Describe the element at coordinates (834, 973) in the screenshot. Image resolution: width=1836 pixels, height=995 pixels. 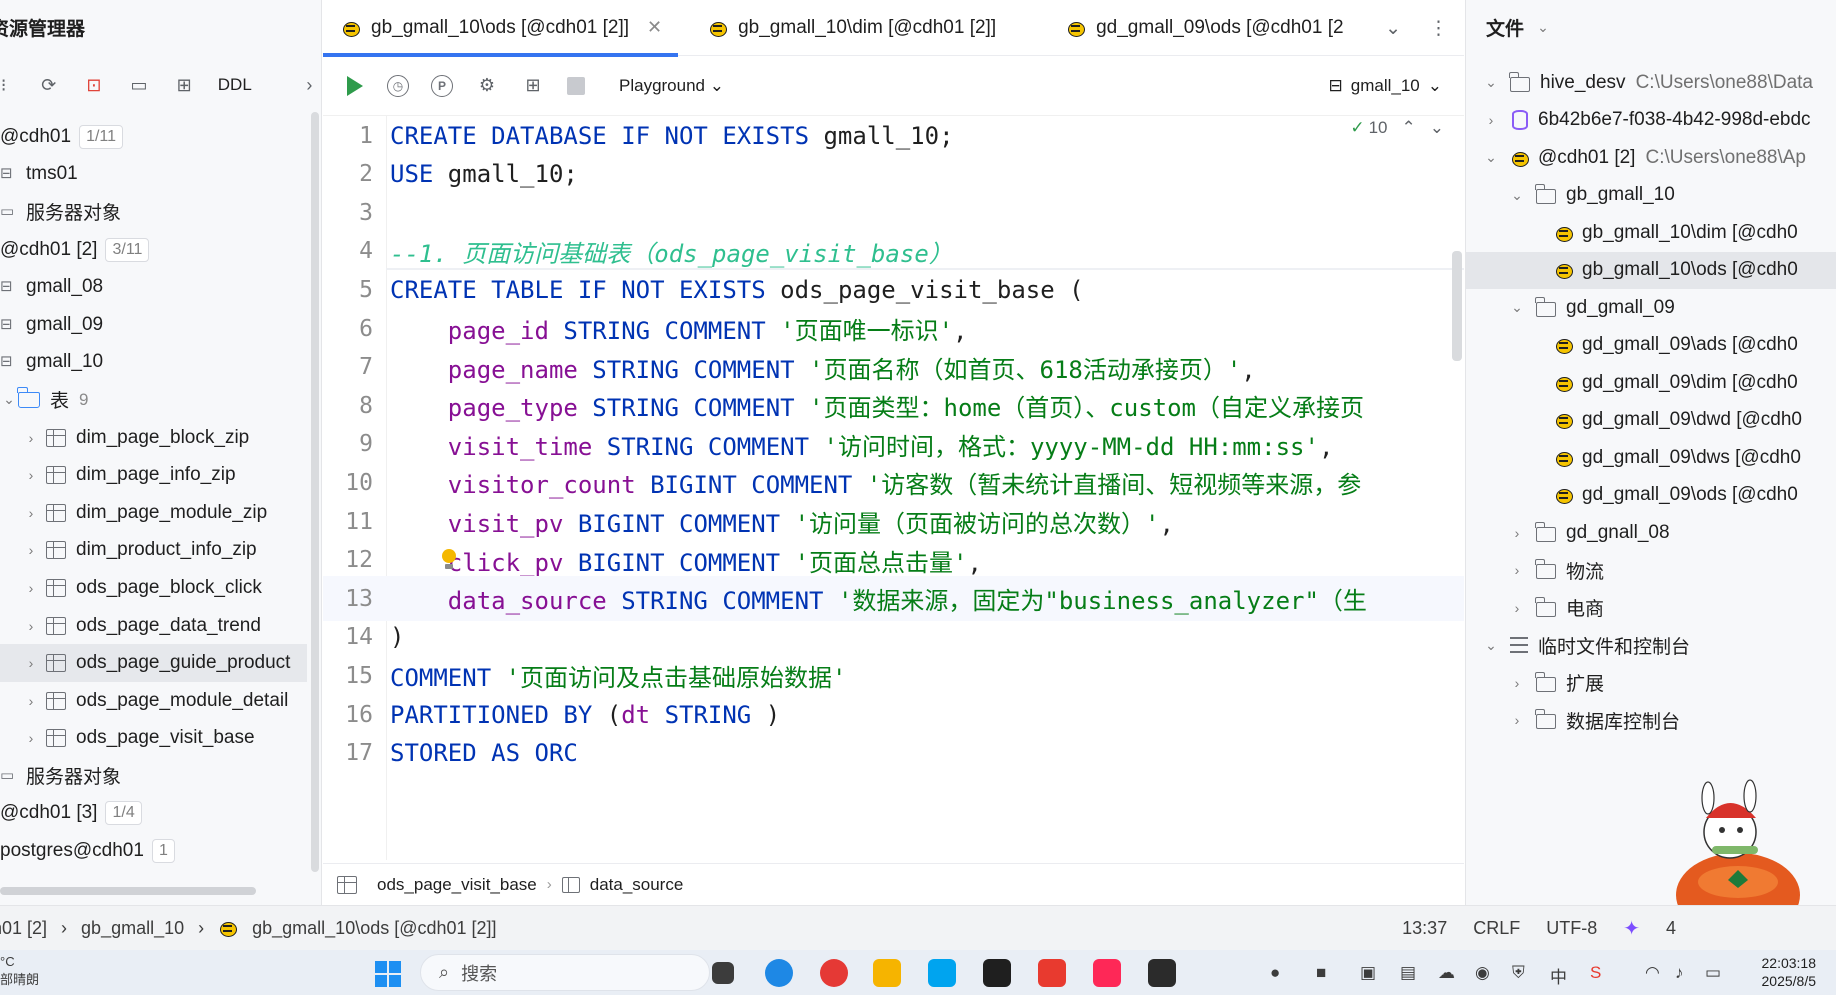
I see `chrome-icon` at that location.